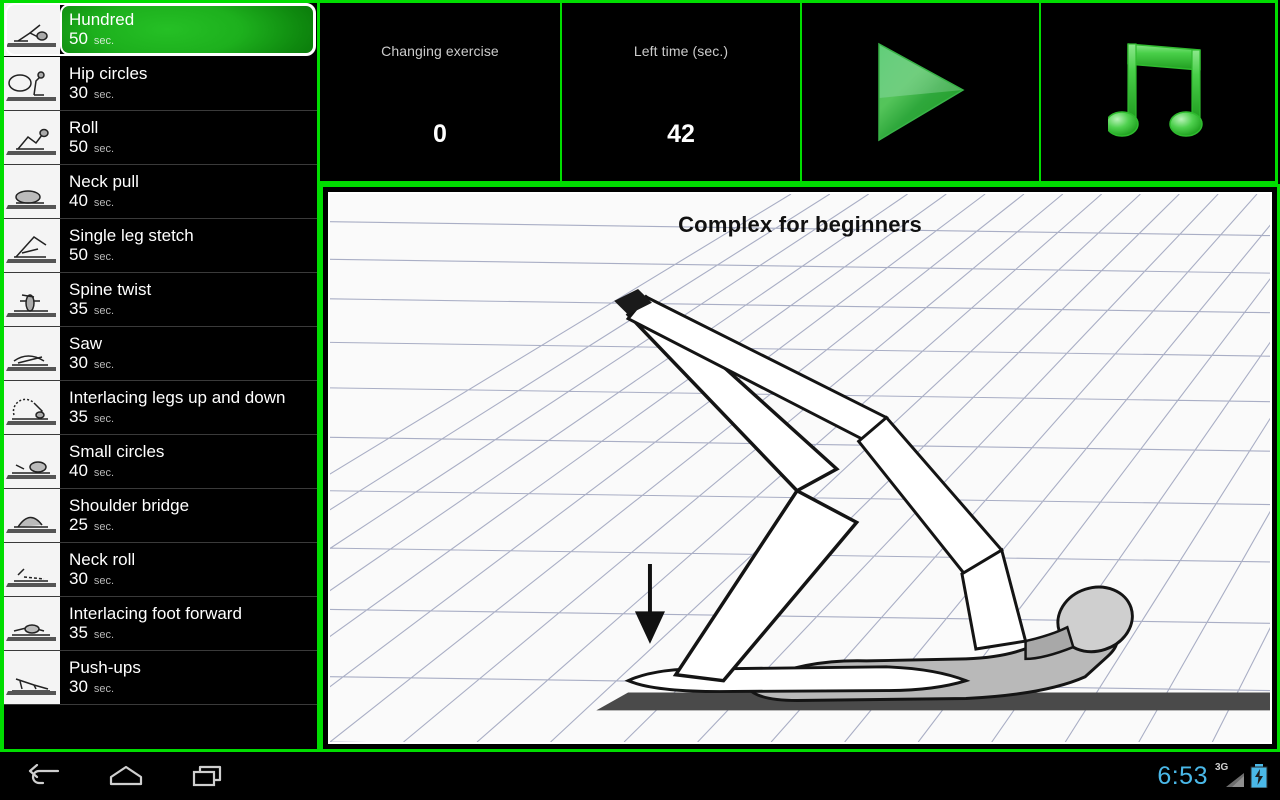 This screenshot has height=800, width=1280. I want to click on play-icon, so click(921, 92).